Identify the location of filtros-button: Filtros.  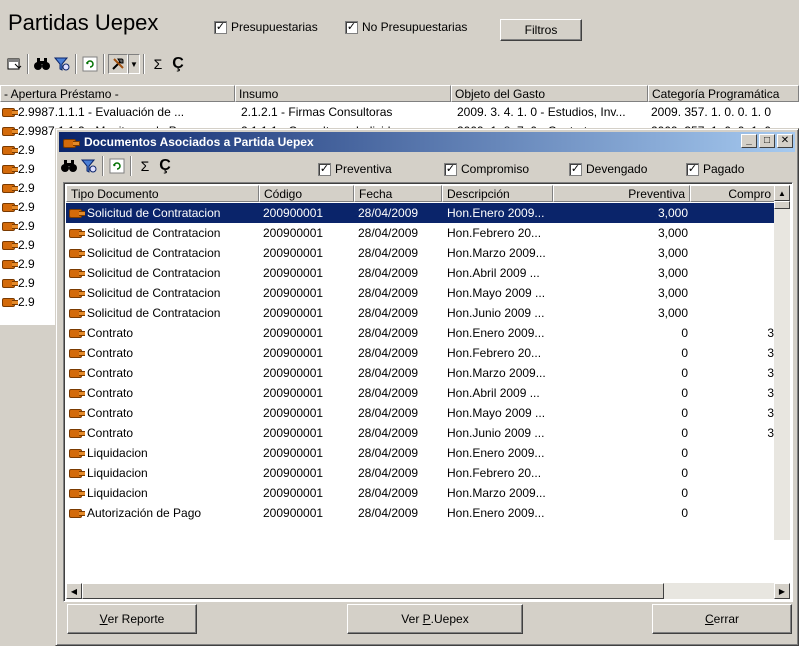
(541, 30).